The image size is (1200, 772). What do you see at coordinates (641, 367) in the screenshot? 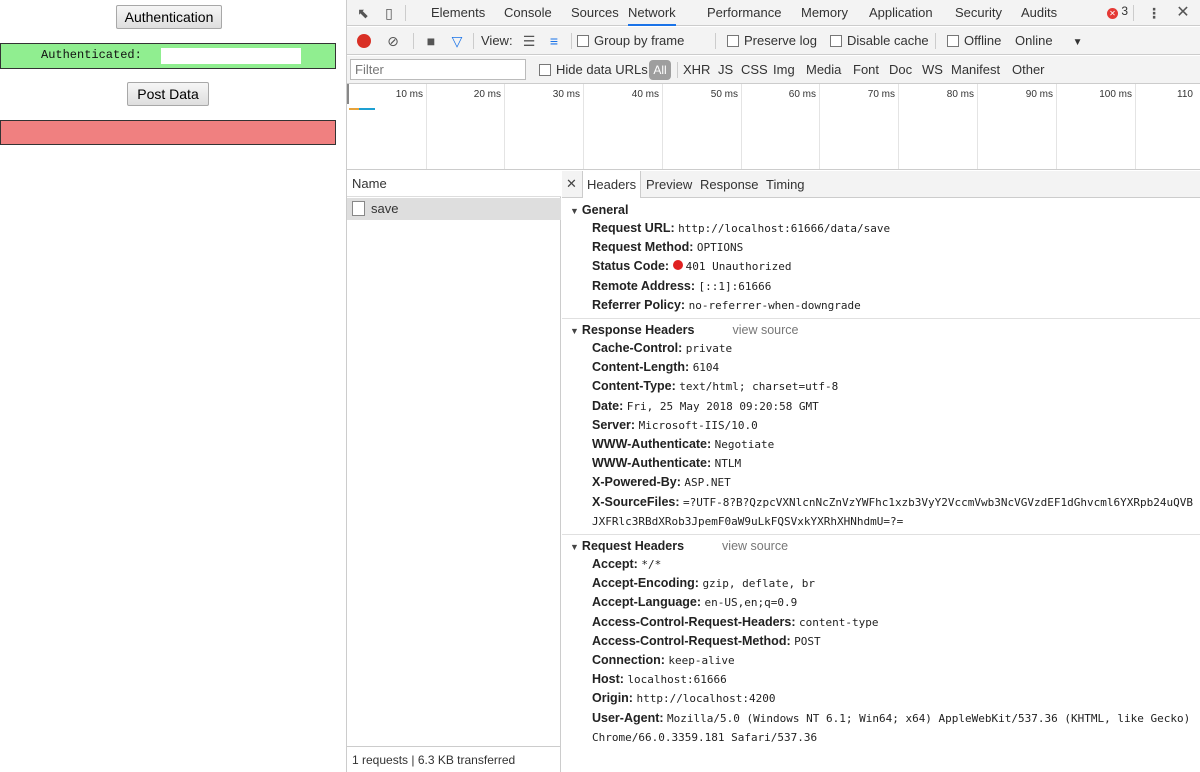
I see `header-key: Content-Length:` at bounding box center [641, 367].